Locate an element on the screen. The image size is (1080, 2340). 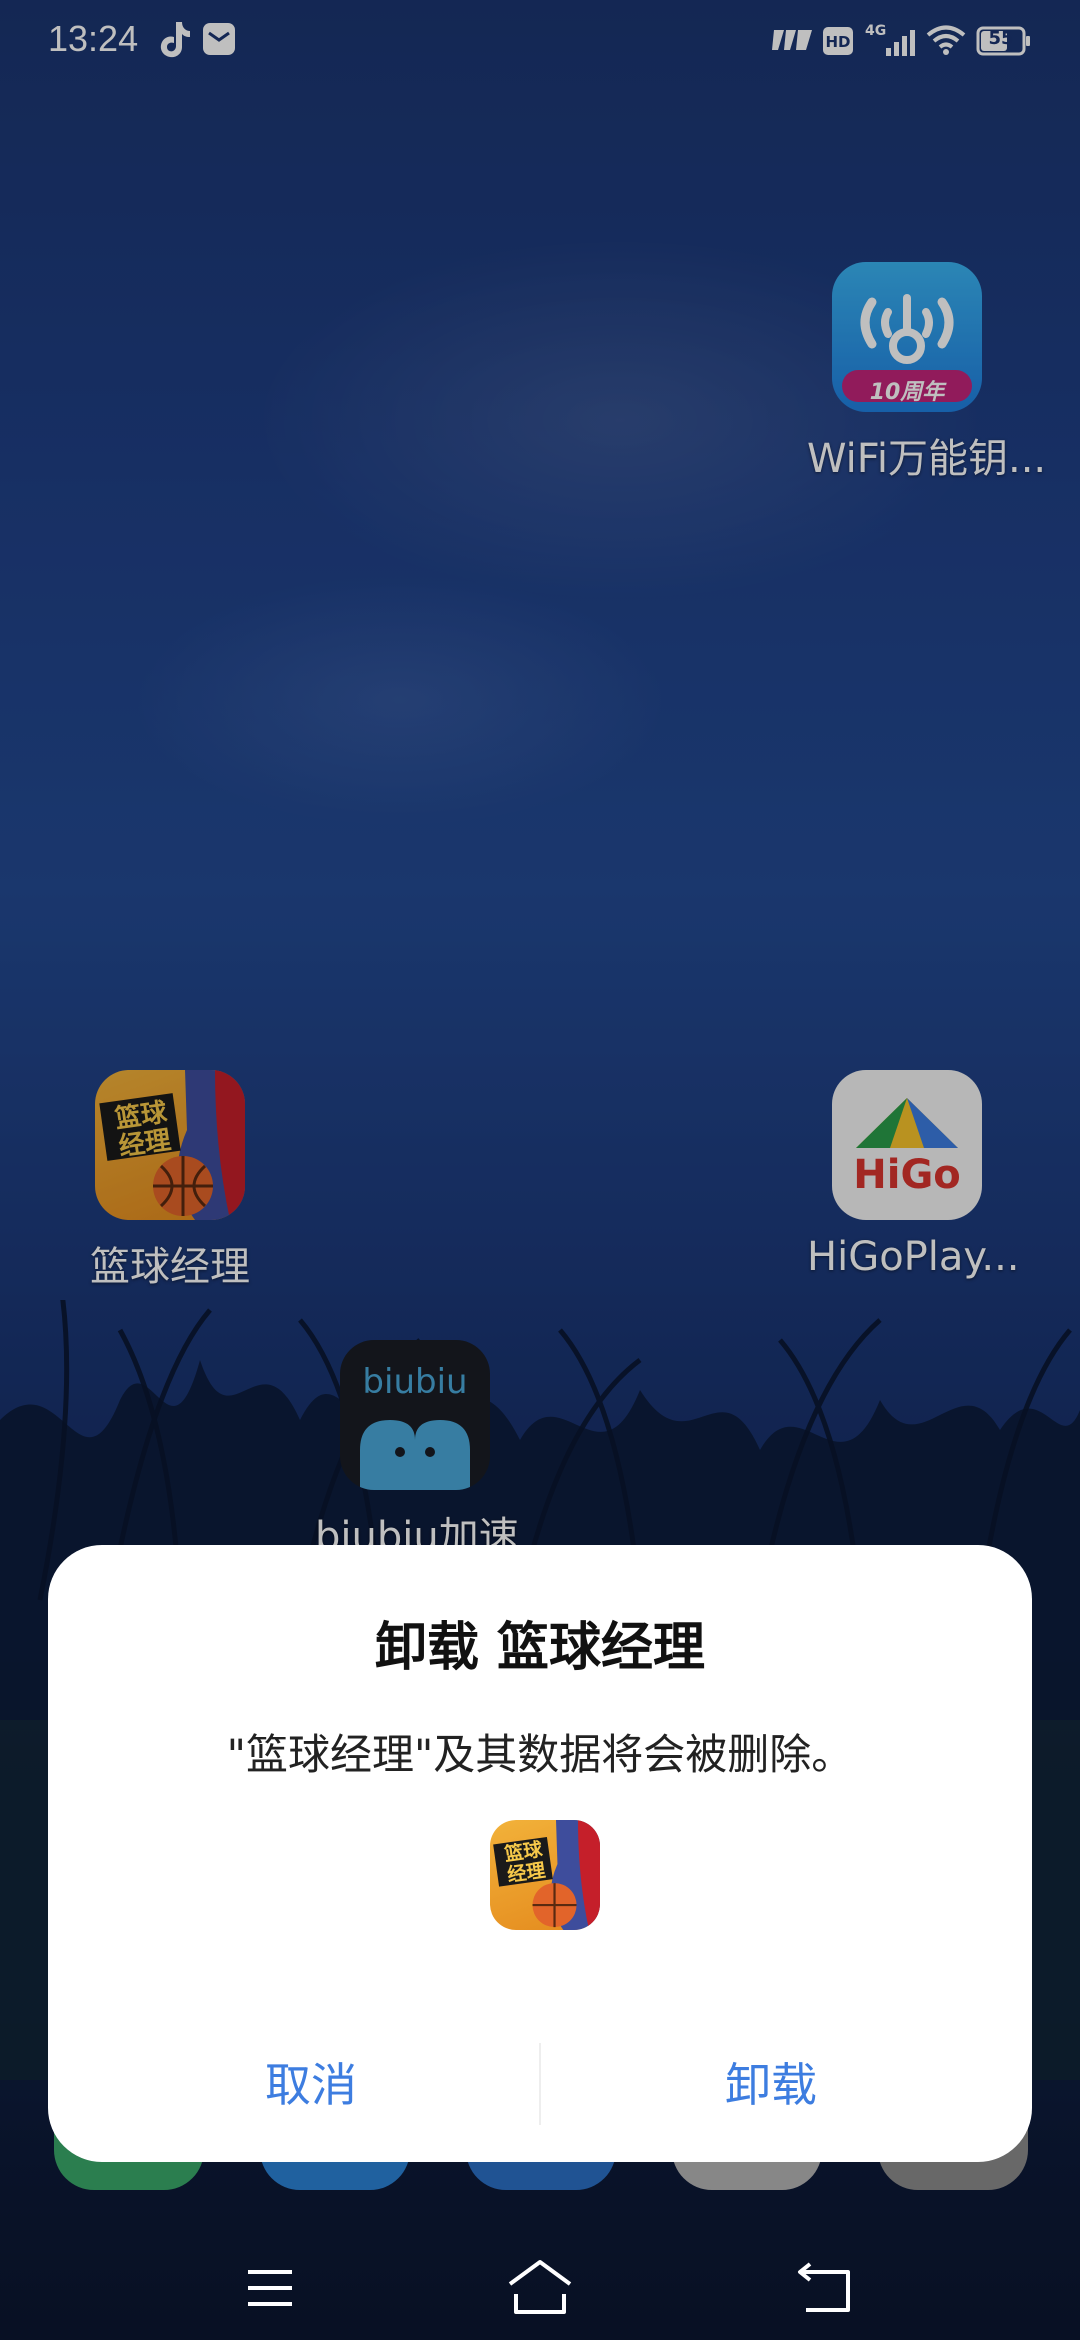
home-icon is located at coordinates (540, 2290).